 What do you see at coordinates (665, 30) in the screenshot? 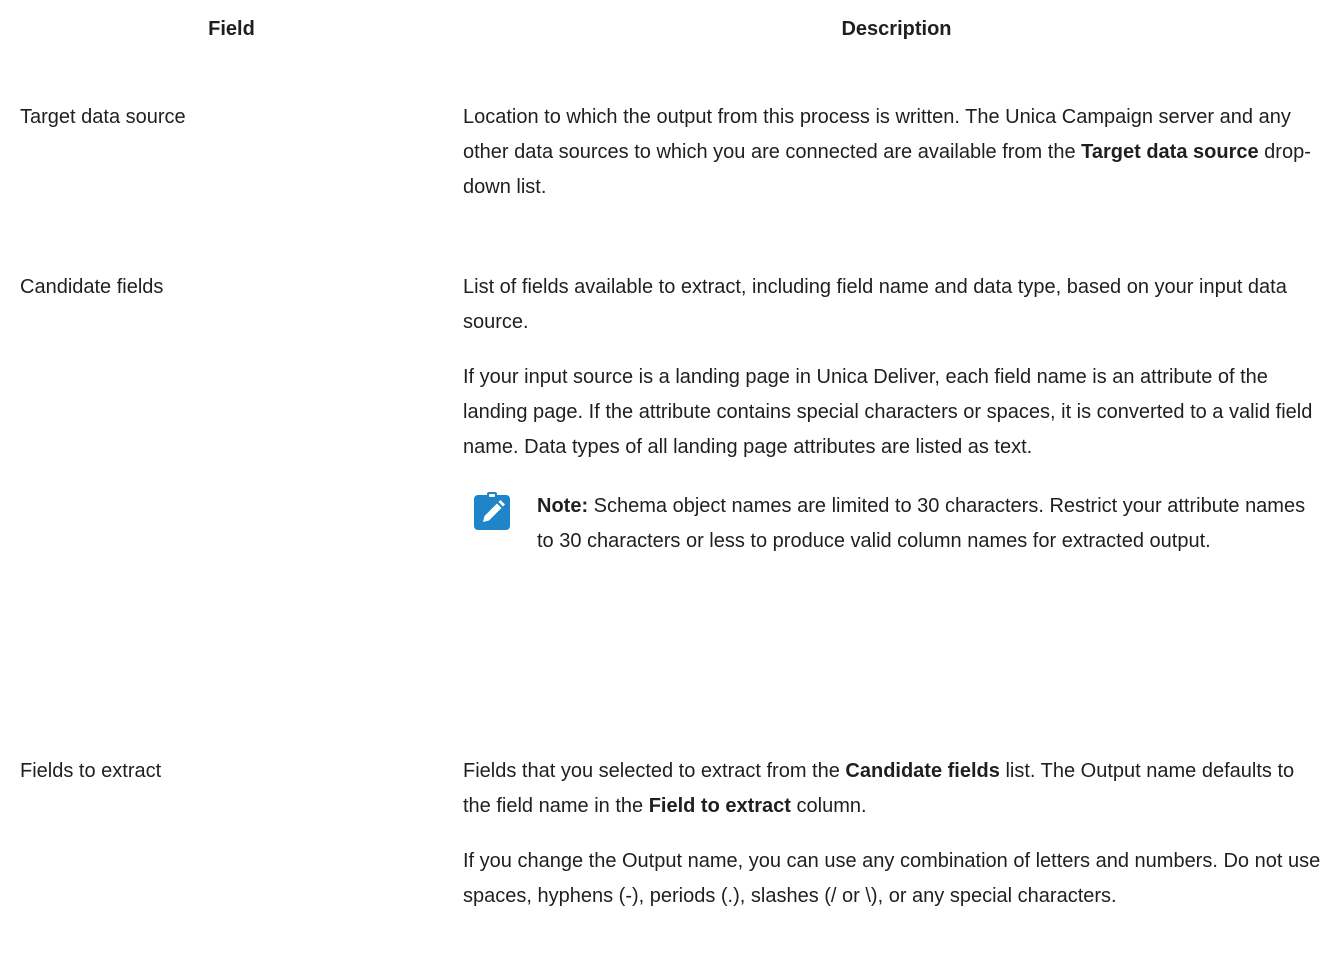
I see `table-header-row: Field Description` at bounding box center [665, 30].